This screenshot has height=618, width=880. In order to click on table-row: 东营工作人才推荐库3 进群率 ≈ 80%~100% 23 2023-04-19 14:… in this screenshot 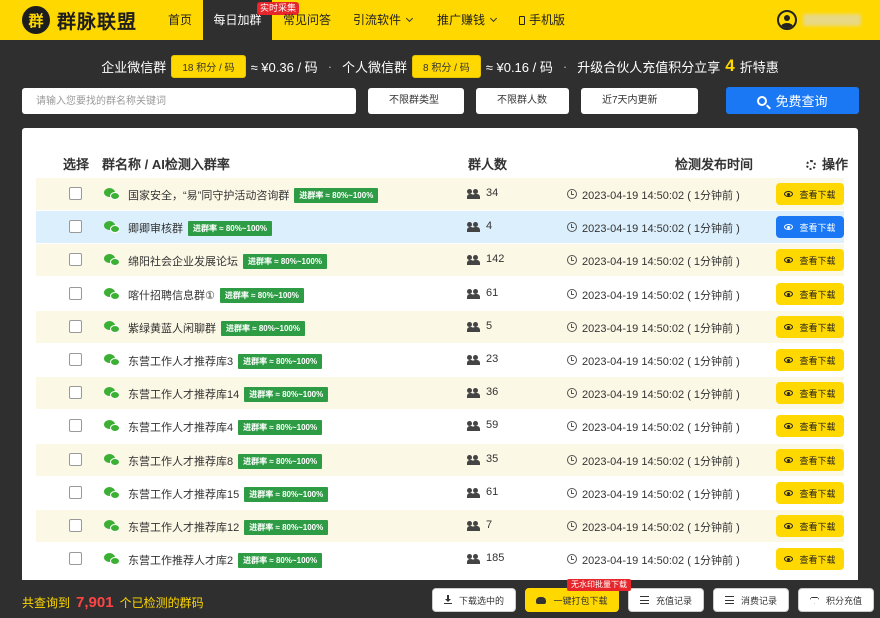, I will do `click(440, 360)`.